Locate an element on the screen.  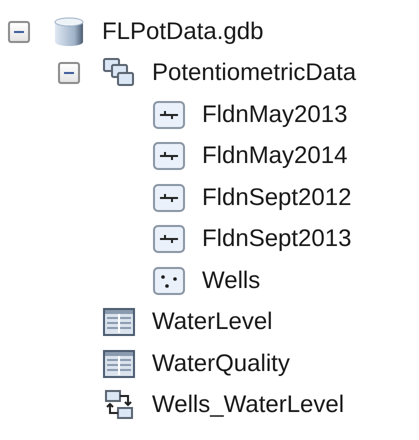
point-feature-class-icon is located at coordinates (169, 280).